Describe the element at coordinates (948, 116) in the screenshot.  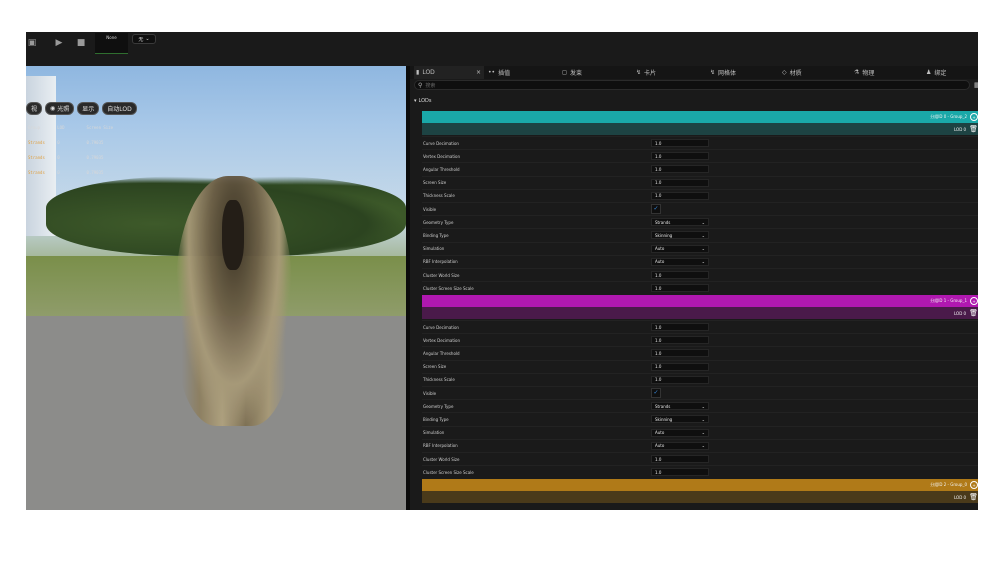
I see `group-title: 分组ID 0 - Group_2` at that location.